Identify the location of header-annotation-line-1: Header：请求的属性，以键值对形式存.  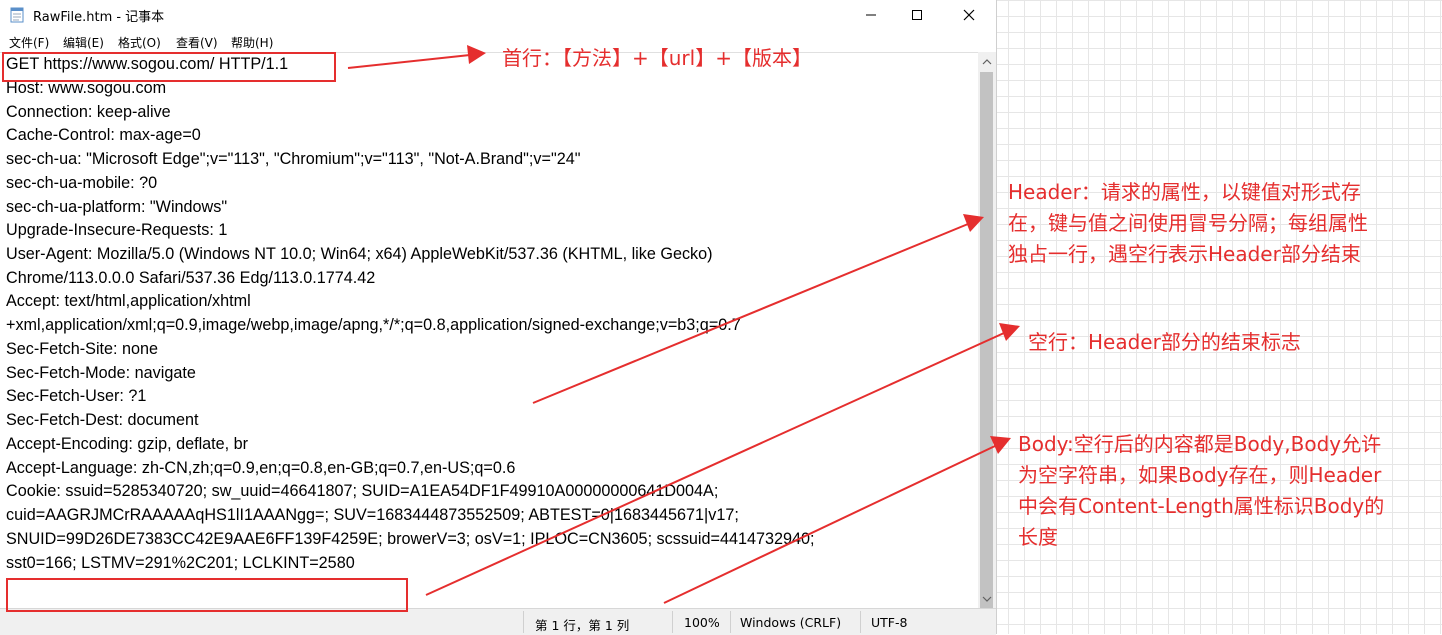
(1184, 192).